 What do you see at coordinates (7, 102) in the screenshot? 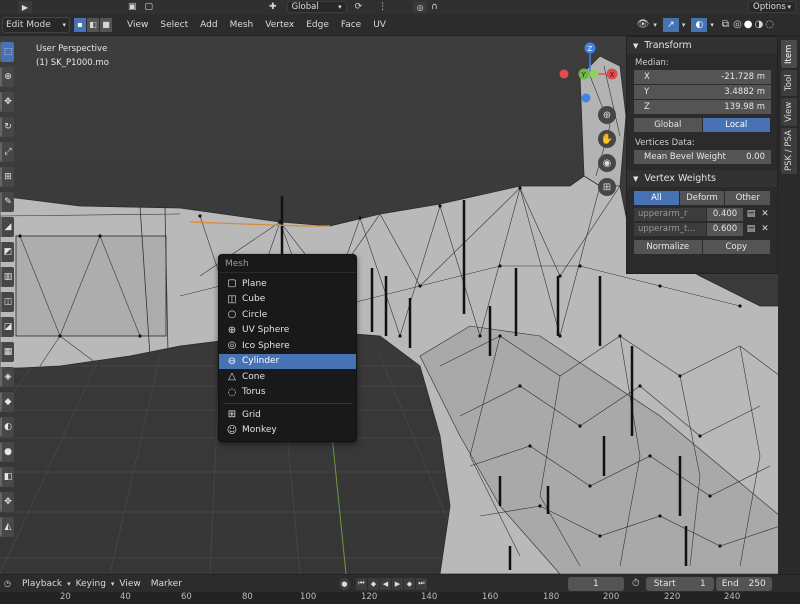
I see `move-icon: ✥` at bounding box center [7, 102].